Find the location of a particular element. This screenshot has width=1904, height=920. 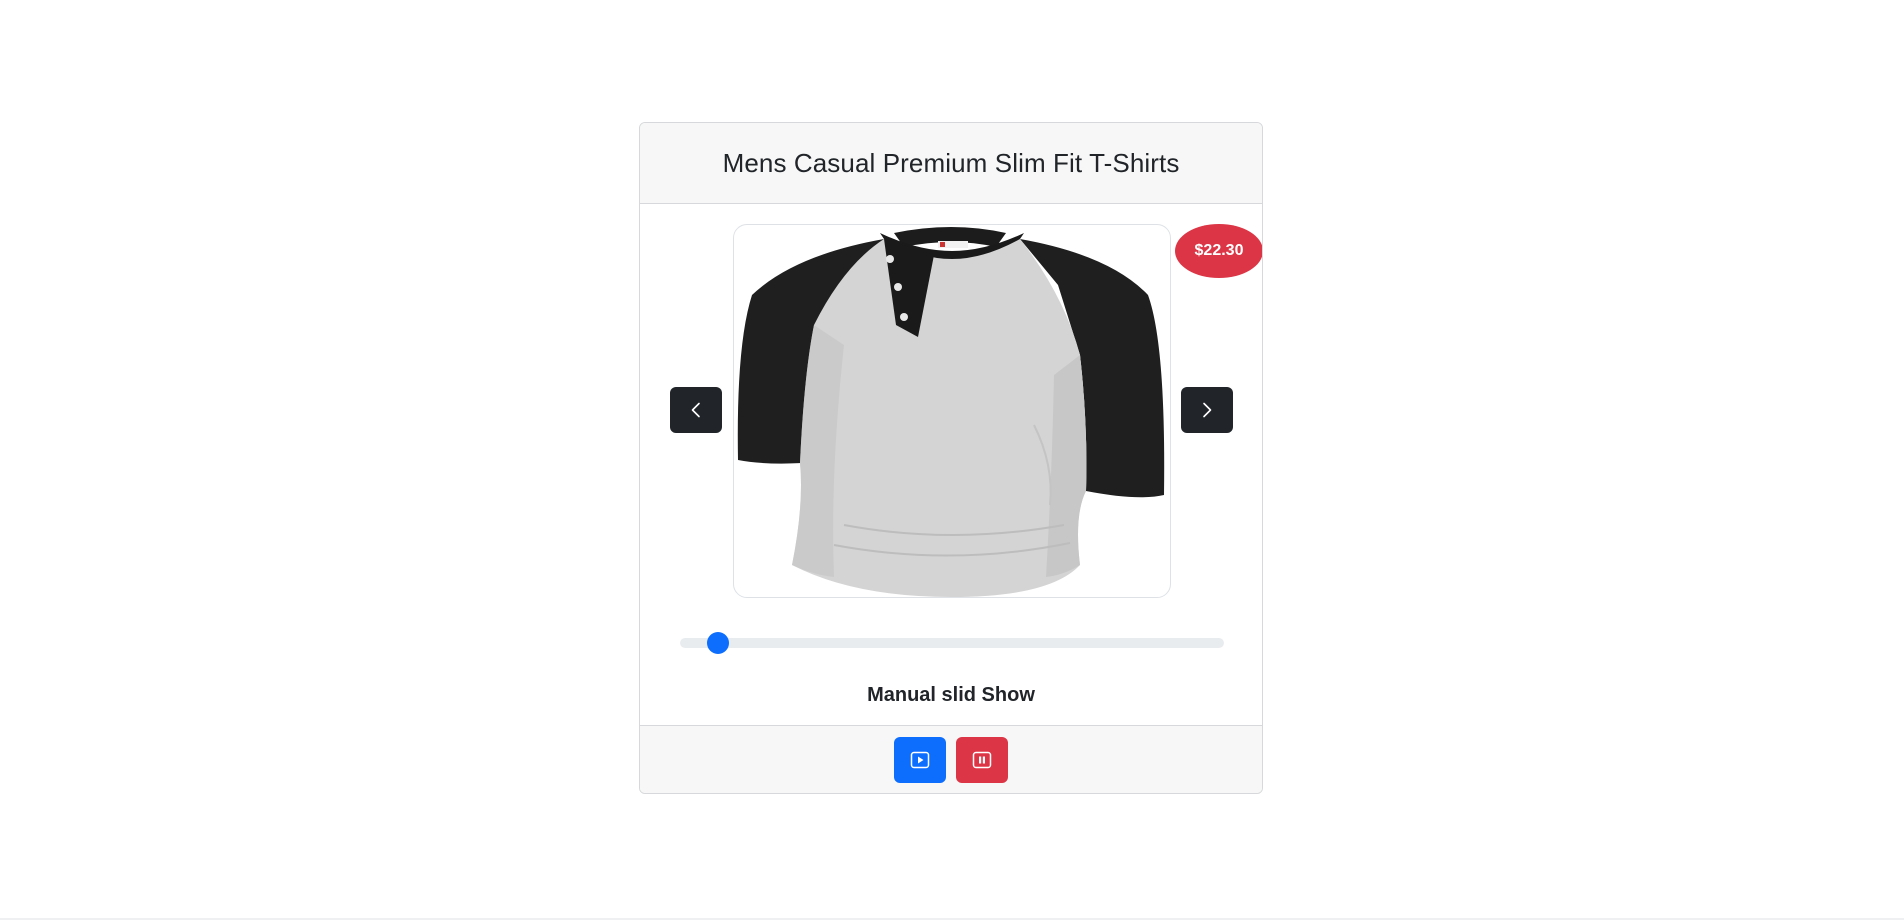

slider-thumb is located at coordinates (718, 643).